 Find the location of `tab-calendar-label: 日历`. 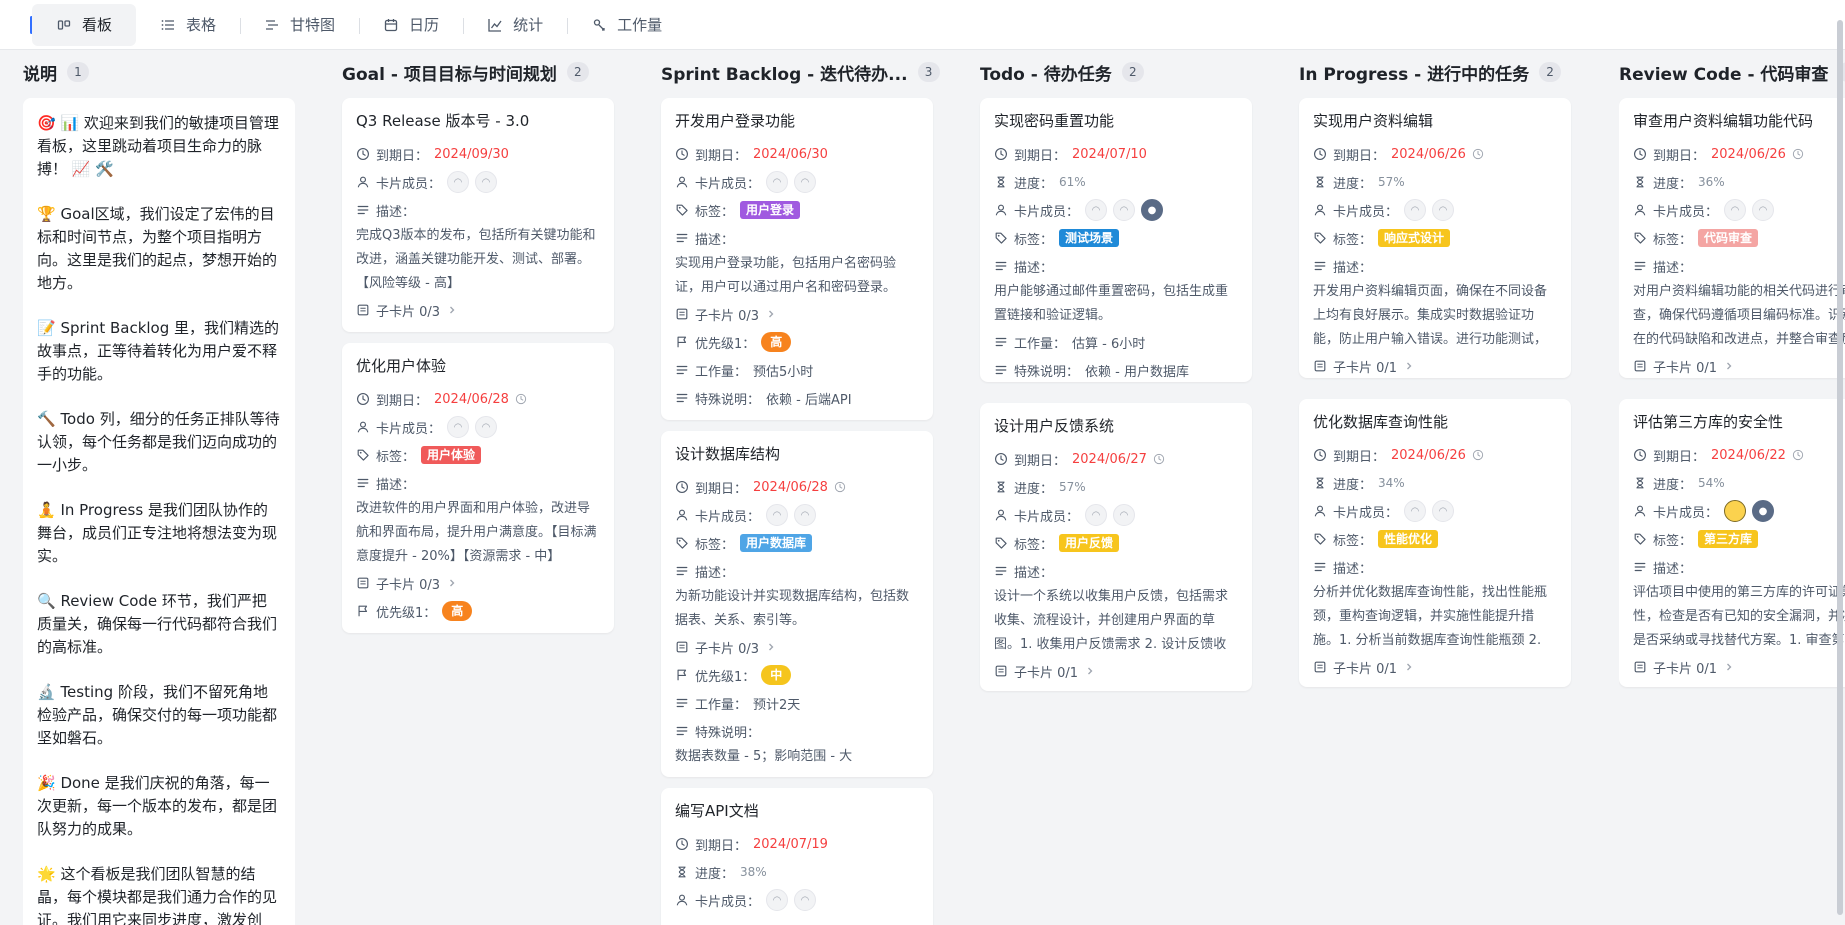

tab-calendar-label: 日历 is located at coordinates (424, 25).